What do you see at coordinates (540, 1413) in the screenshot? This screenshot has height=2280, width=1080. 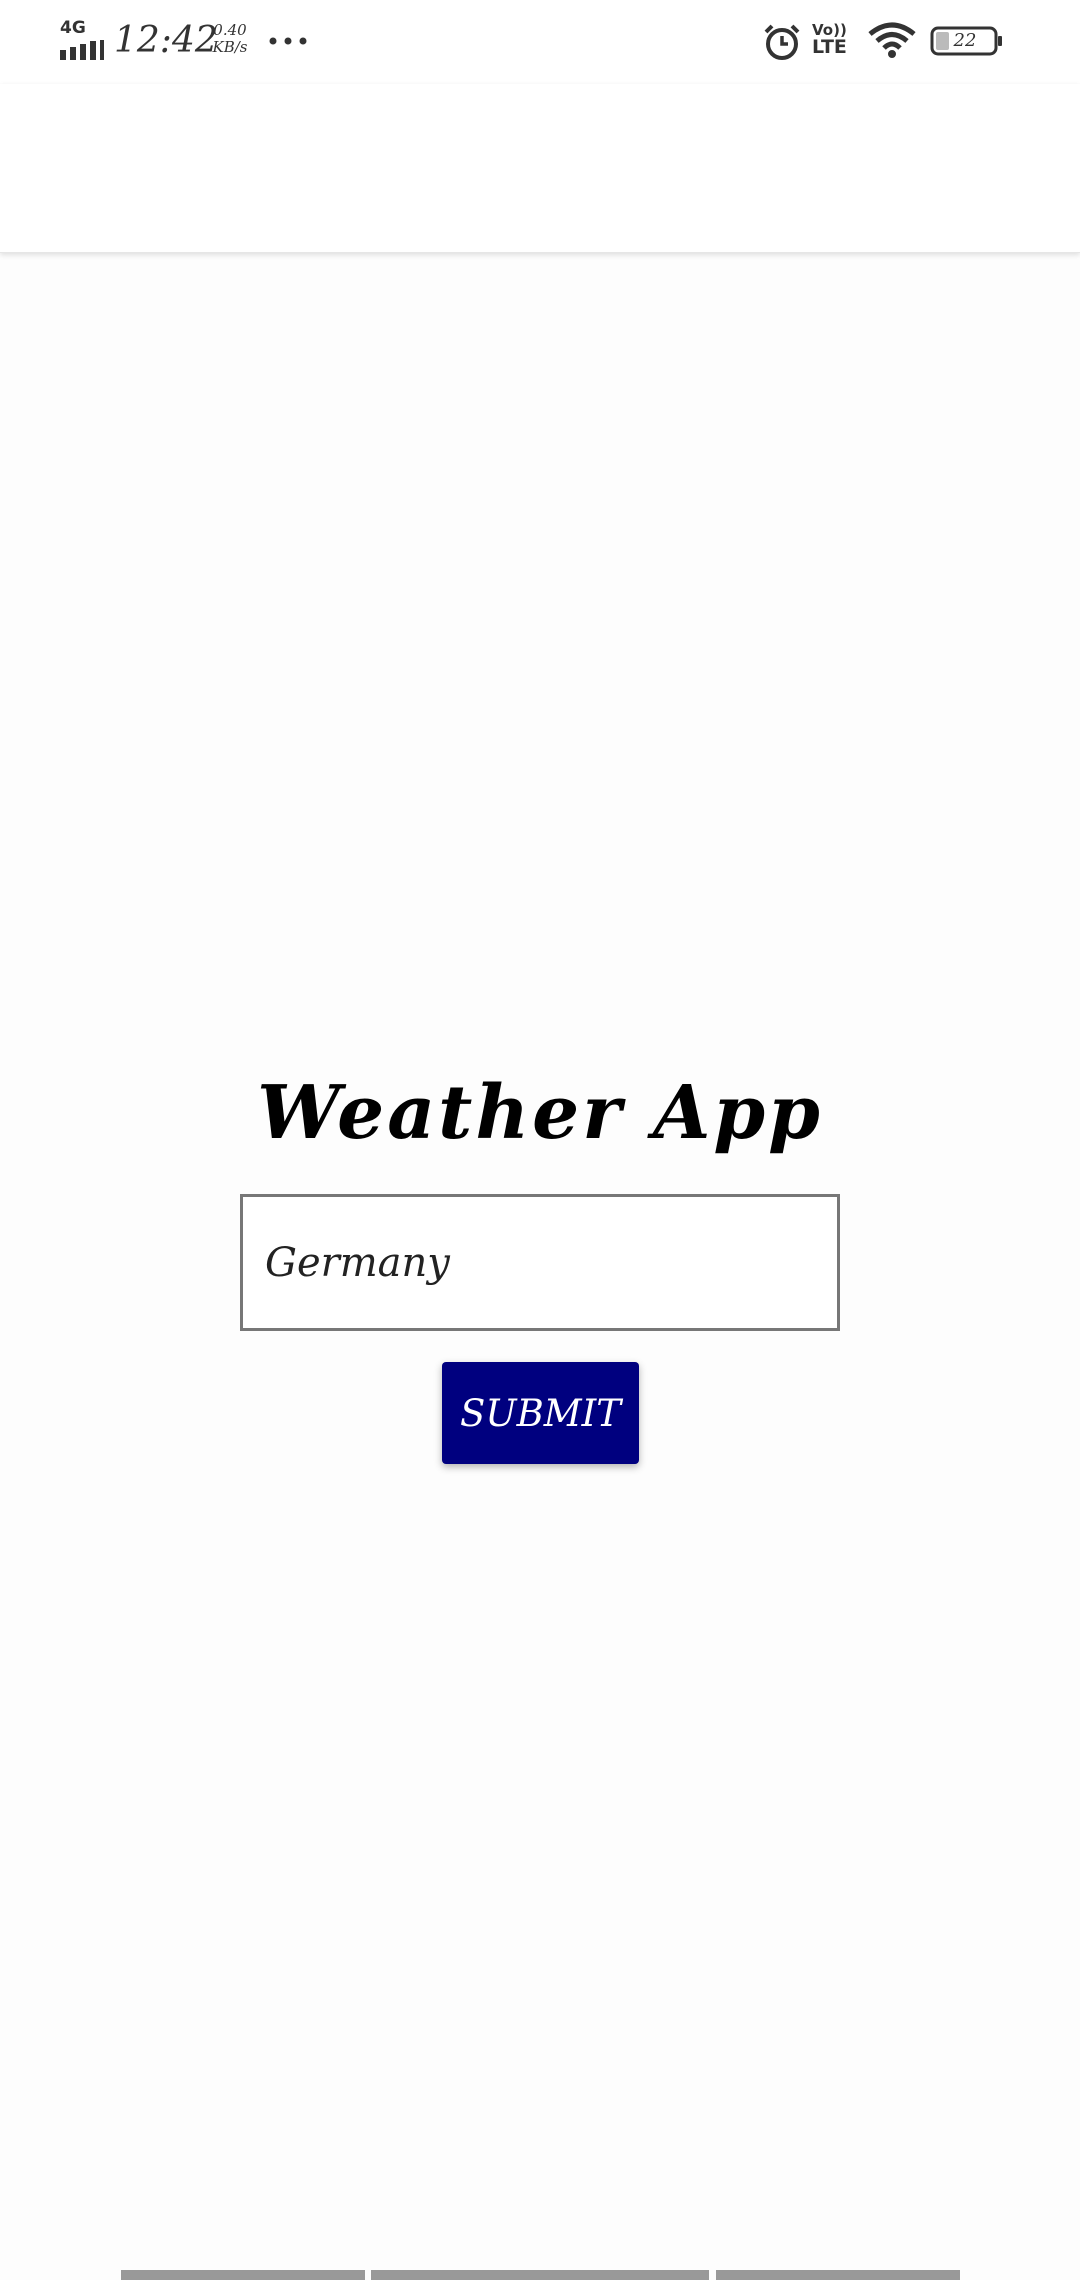 I see `submit-button: SUBMIT` at bounding box center [540, 1413].